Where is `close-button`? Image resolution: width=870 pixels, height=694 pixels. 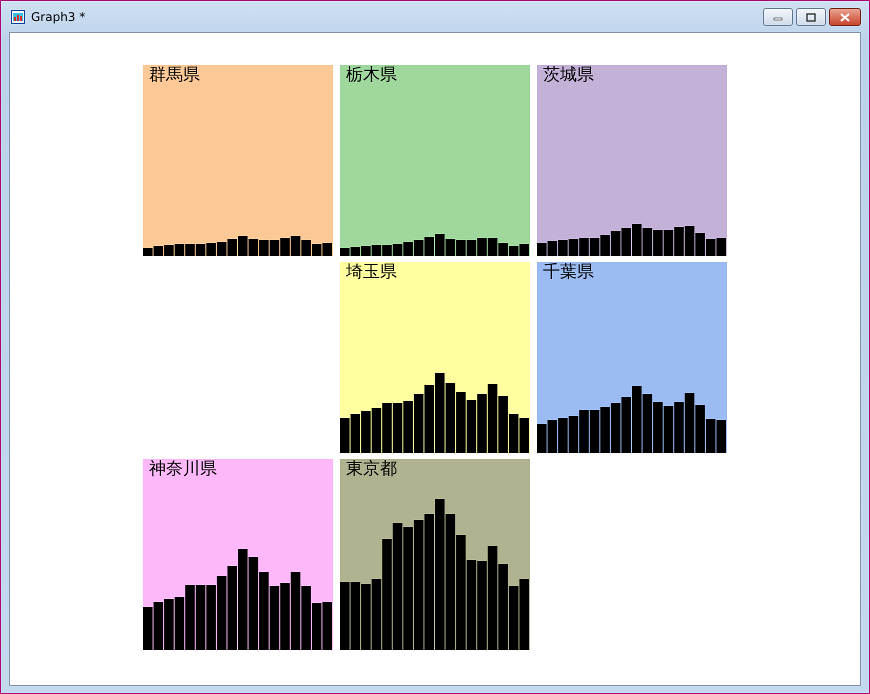
close-button is located at coordinates (845, 17).